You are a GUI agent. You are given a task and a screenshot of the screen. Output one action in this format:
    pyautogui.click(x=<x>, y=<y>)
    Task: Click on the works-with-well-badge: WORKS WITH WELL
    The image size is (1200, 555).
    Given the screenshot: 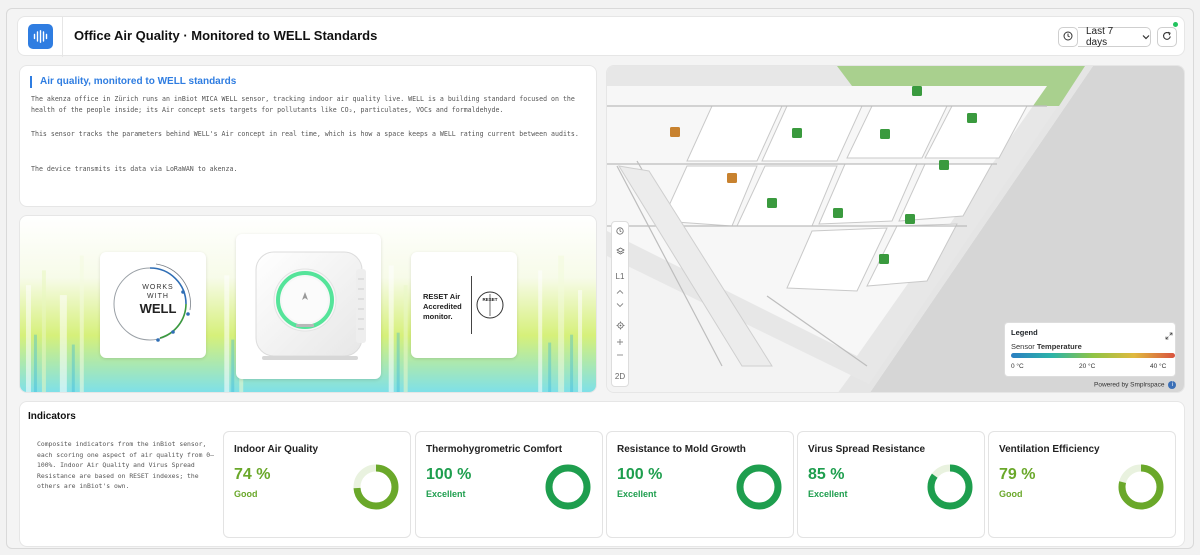 What is the action you would take?
    pyautogui.click(x=153, y=305)
    